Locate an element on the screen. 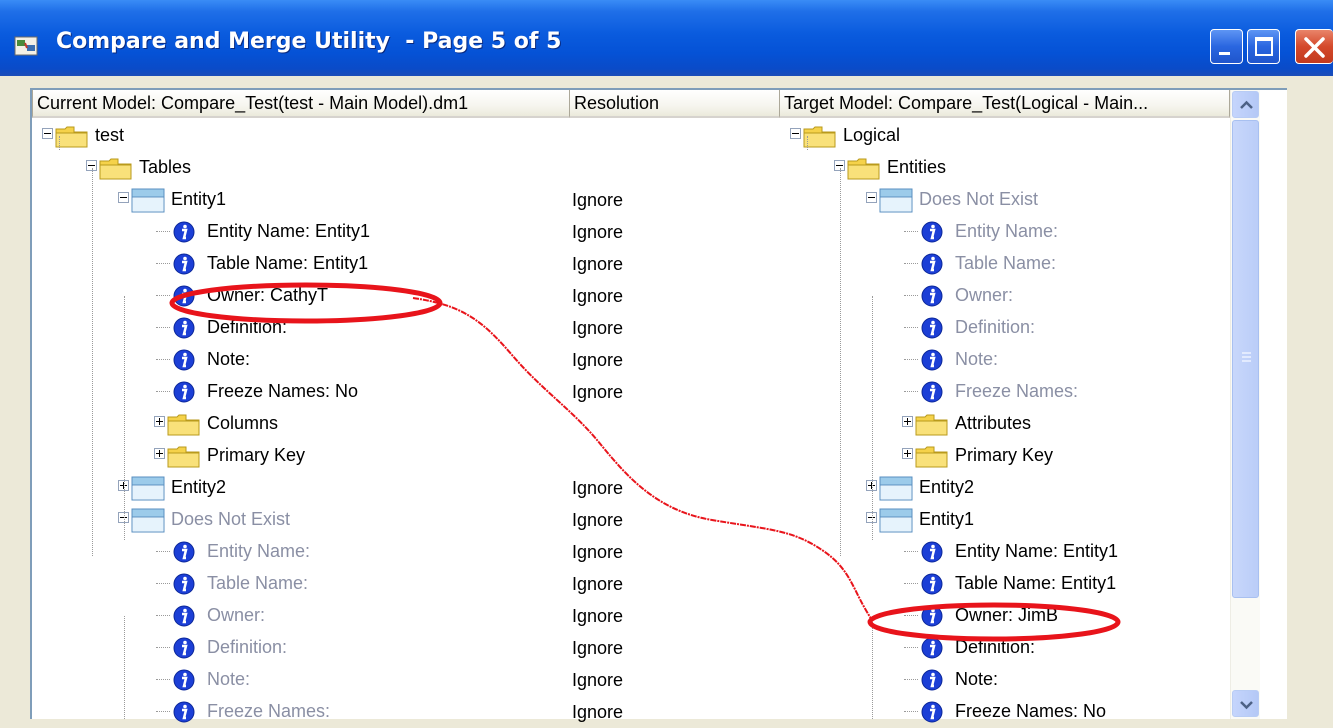 Image resolution: width=1333 pixels, height=728 pixels. left-tree-row: Tables is located at coordinates (406, 168).